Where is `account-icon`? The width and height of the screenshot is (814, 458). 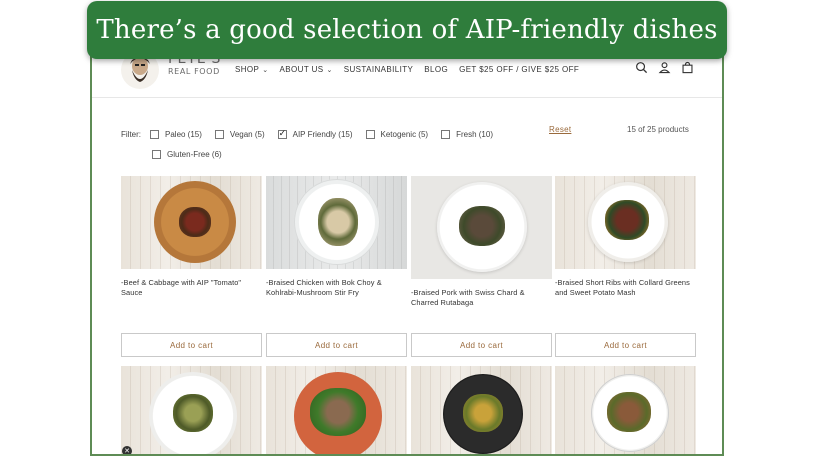 account-icon is located at coordinates (664, 67).